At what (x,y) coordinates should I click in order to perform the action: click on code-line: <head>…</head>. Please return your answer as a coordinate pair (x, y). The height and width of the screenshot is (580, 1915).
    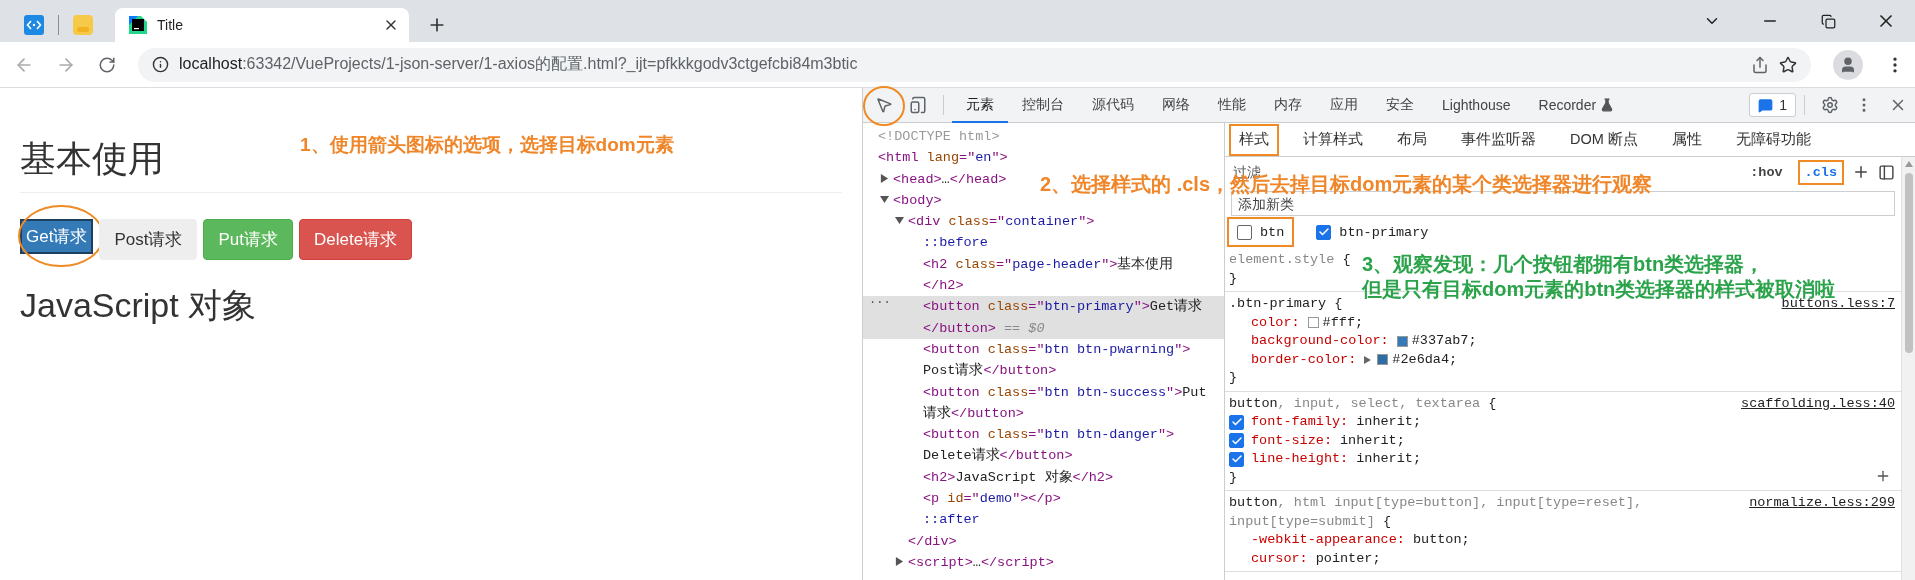
    Looking at the image, I should click on (950, 179).